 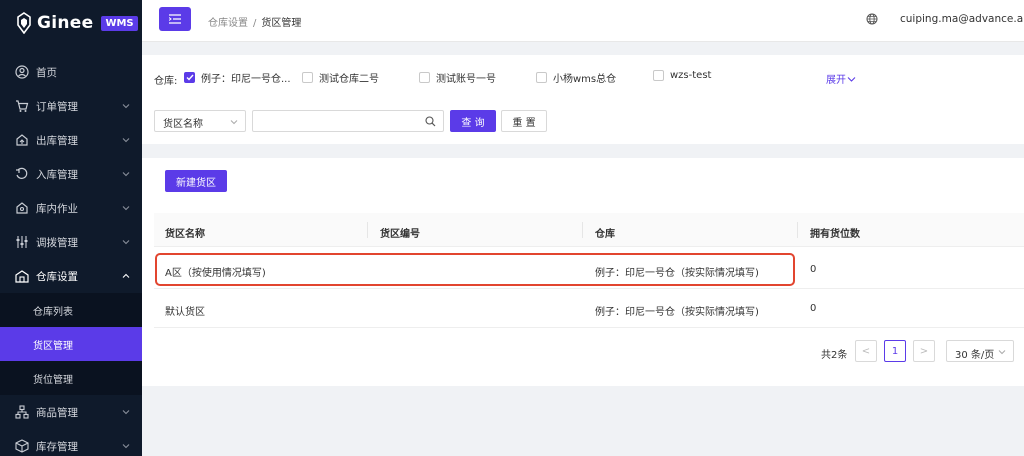 What do you see at coordinates (589, 308) in the screenshot?
I see `table-row: 默认货区 例子：印尼一号仓（按实际情况填写) 0` at bounding box center [589, 308].